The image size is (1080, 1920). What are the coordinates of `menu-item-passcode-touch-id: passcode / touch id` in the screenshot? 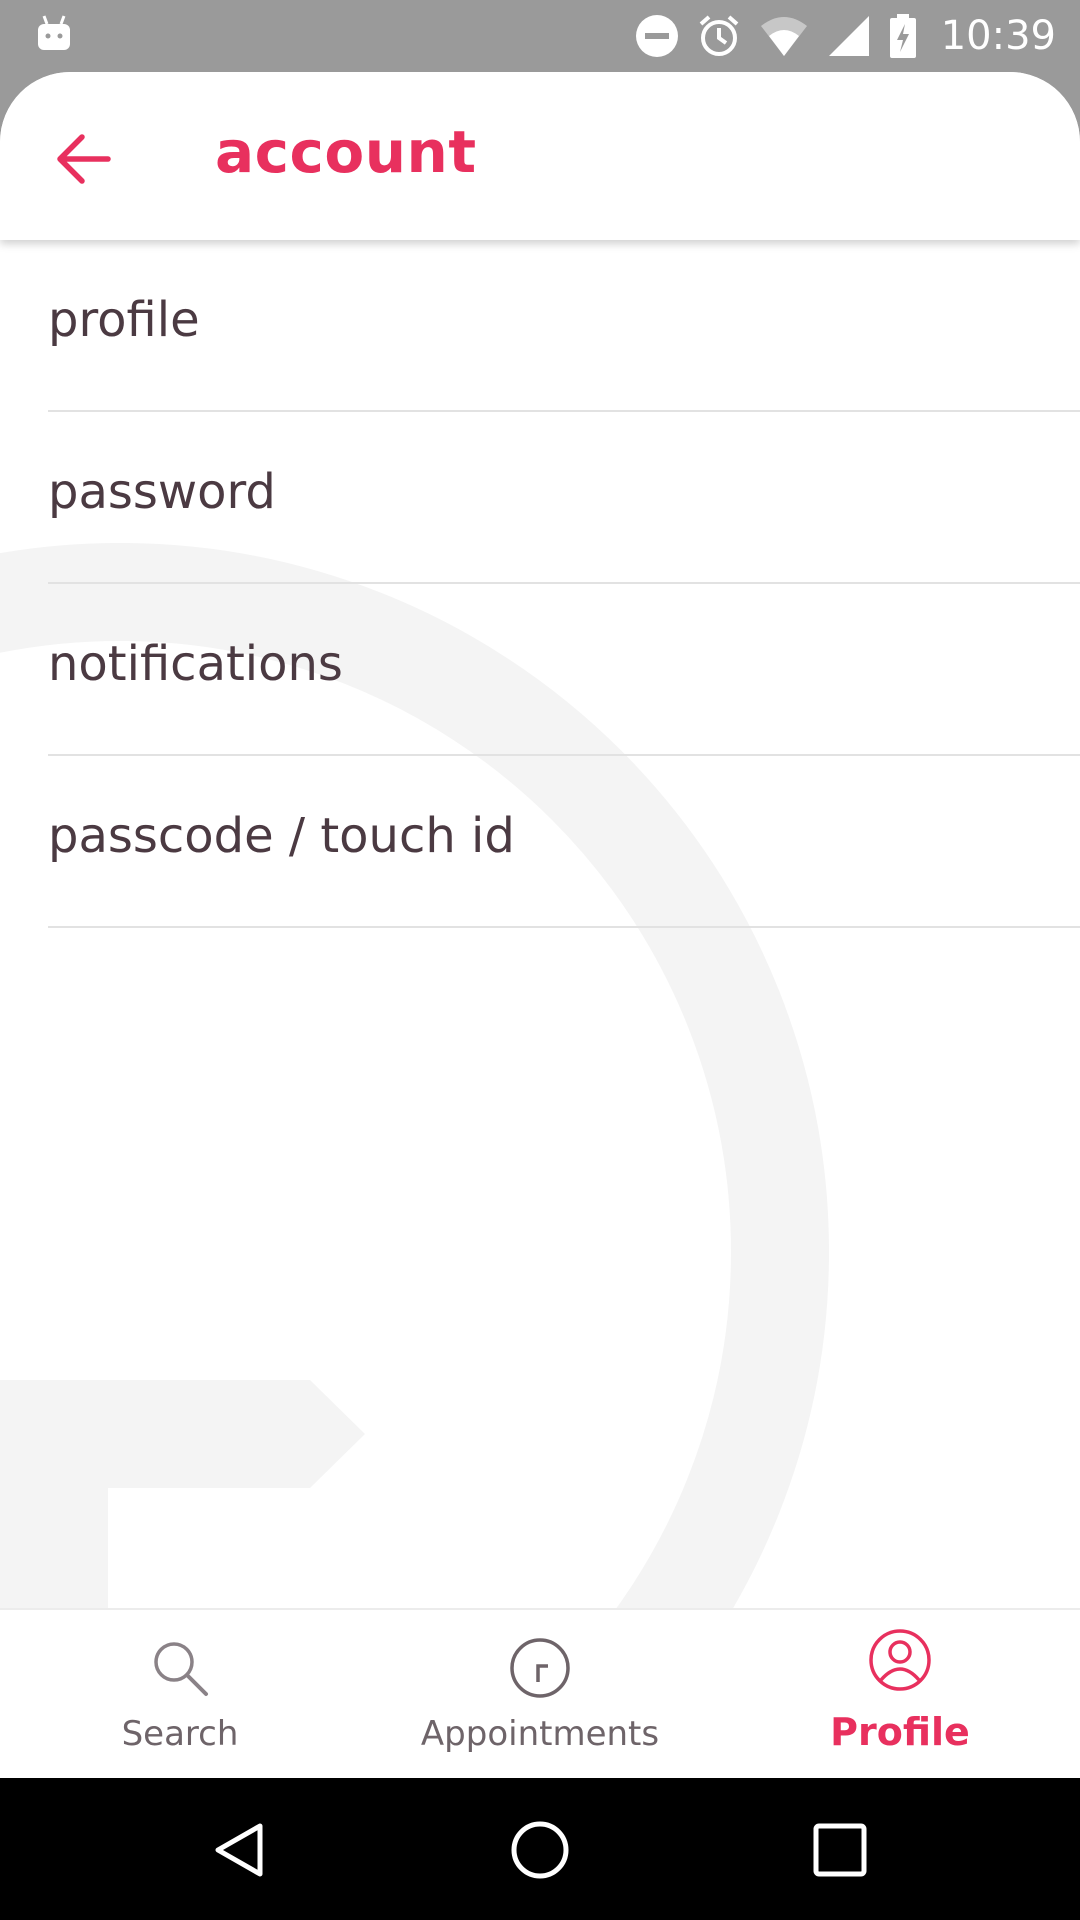 It's located at (564, 842).